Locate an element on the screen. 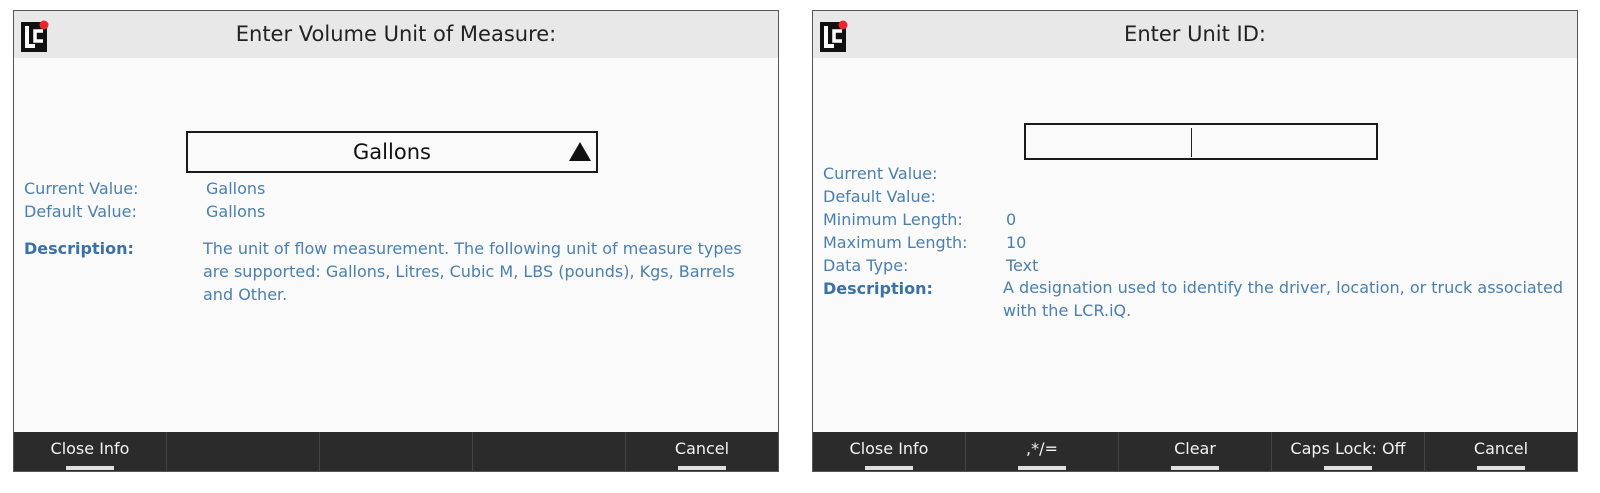 The width and height of the screenshot is (1600, 493). text-cursor is located at coordinates (1191, 142).